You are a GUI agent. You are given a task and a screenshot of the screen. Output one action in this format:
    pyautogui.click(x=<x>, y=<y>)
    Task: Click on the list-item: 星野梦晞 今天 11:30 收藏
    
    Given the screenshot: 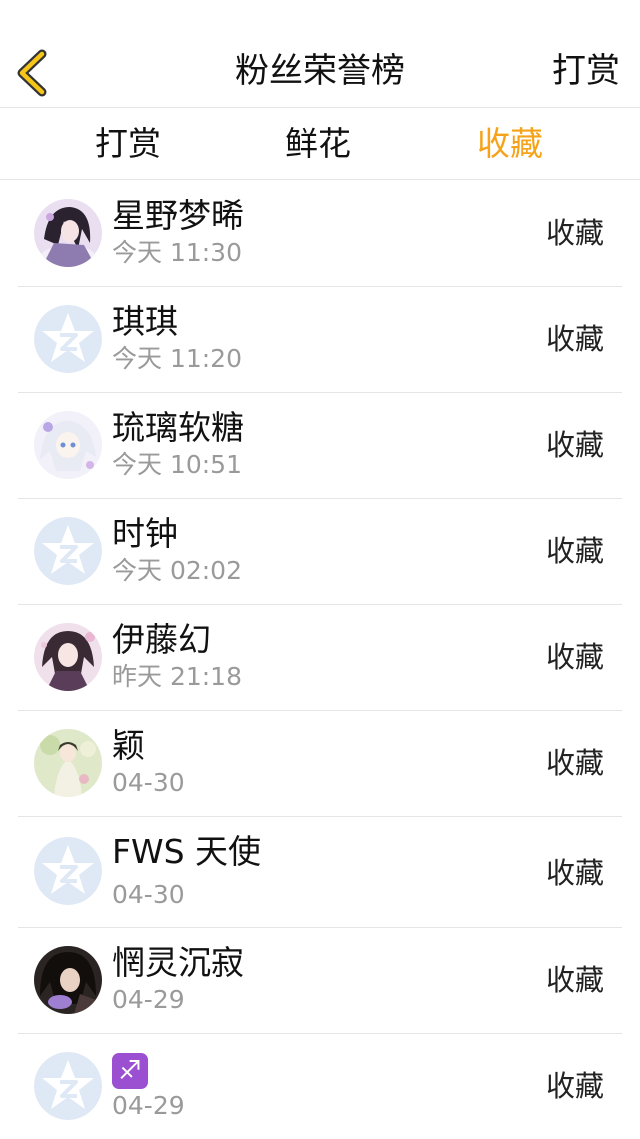 What is the action you would take?
    pyautogui.click(x=320, y=234)
    